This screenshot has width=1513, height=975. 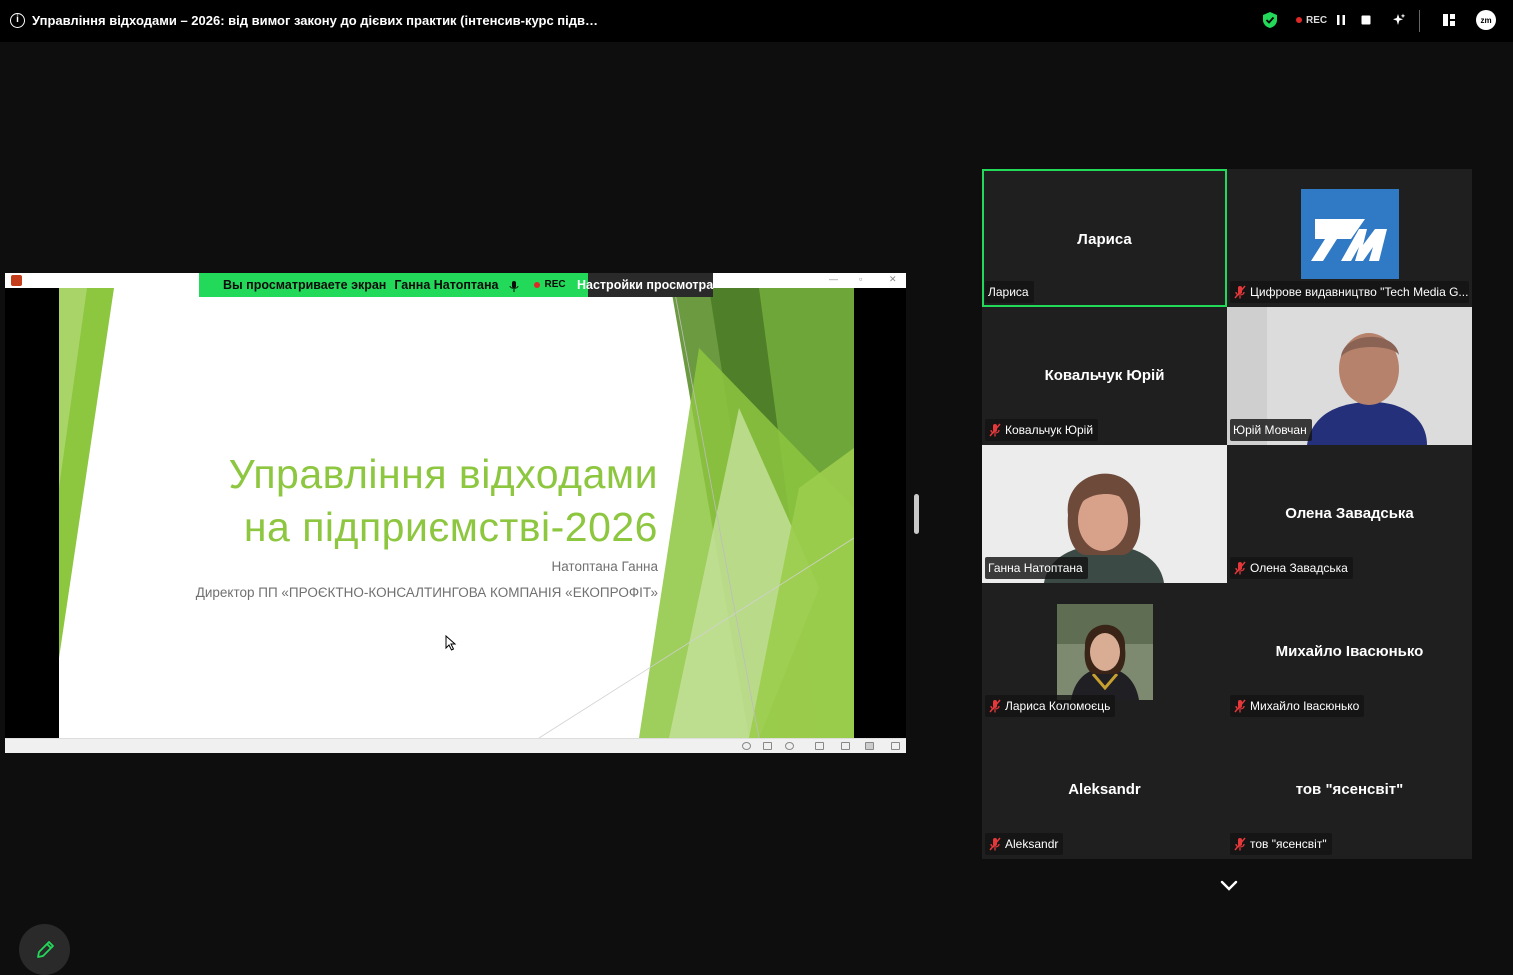 I want to click on sorter-view-icon, so click(x=845, y=746).